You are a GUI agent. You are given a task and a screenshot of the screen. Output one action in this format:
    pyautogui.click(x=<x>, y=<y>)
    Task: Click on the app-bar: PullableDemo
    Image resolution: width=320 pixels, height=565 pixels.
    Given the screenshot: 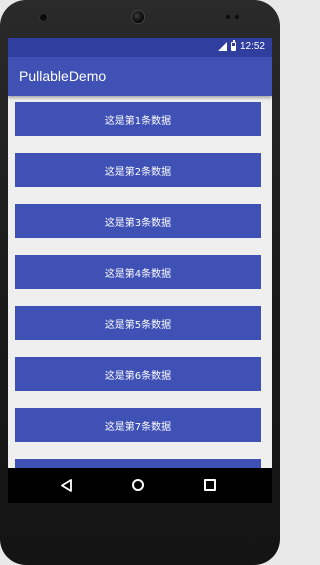 What is the action you would take?
    pyautogui.click(x=140, y=76)
    